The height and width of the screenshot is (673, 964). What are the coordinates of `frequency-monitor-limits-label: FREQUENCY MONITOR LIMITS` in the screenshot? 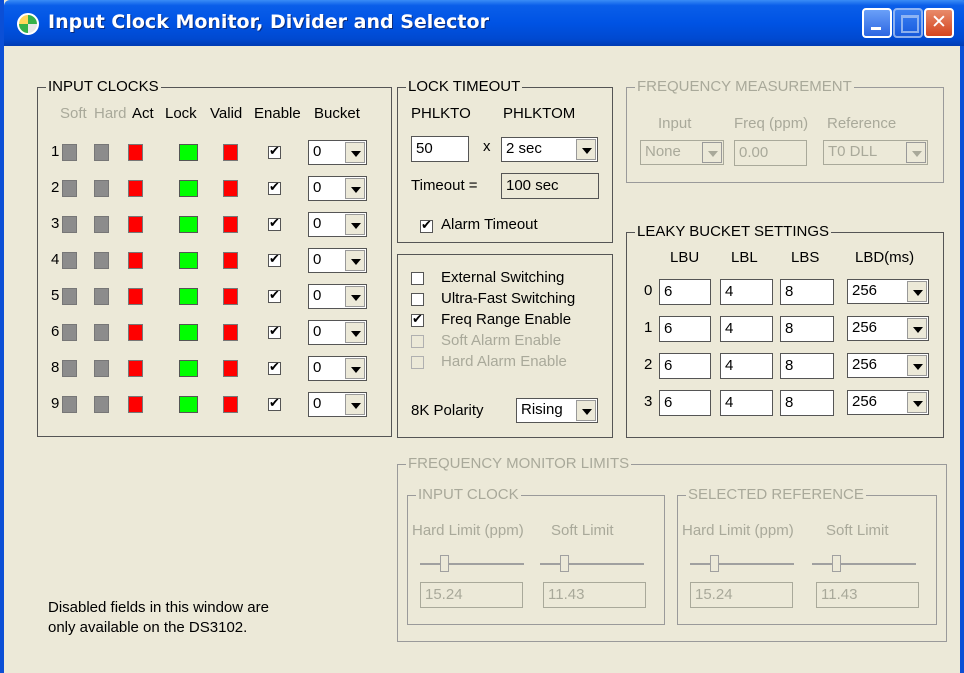 It's located at (519, 464).